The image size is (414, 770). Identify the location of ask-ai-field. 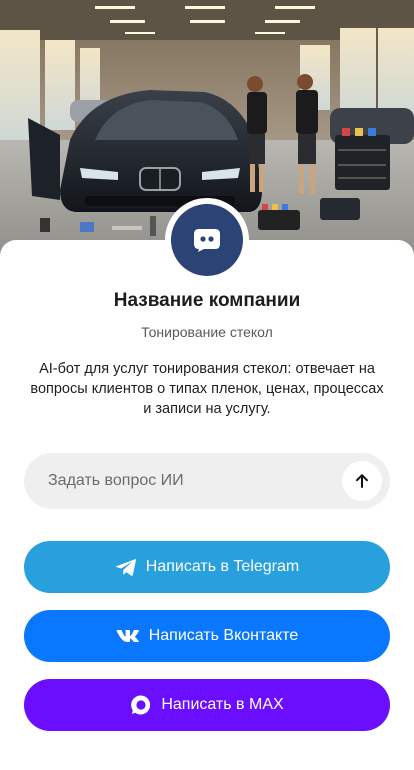
(207, 481).